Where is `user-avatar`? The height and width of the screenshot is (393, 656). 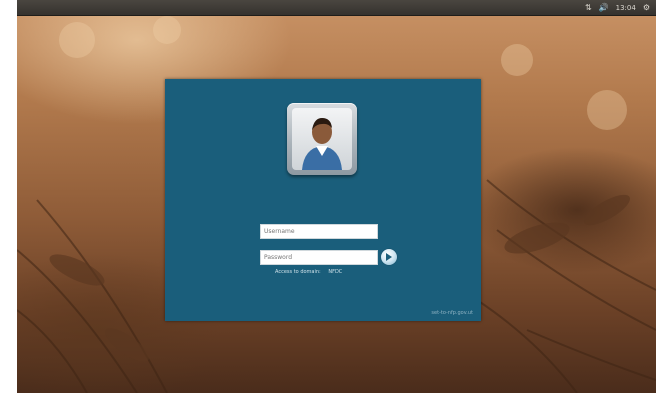
user-avatar is located at coordinates (322, 139).